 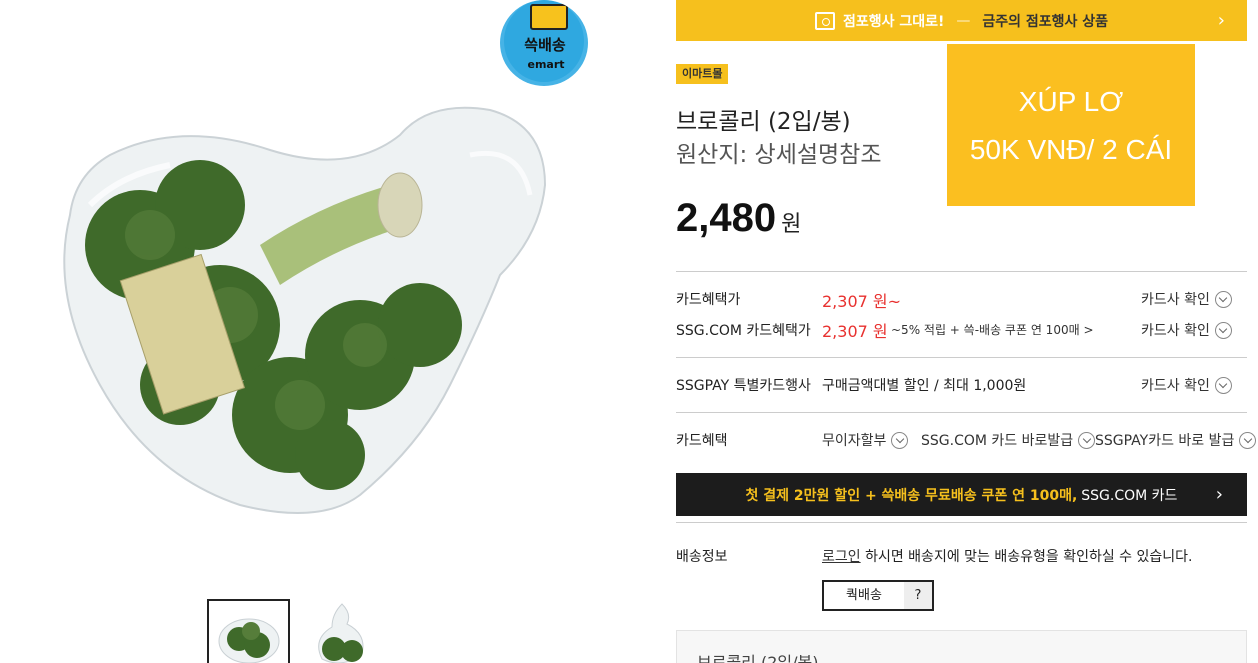 I want to click on ssg-card-issue-label: SSG.COM 카드 바로발급, so click(x=997, y=441).